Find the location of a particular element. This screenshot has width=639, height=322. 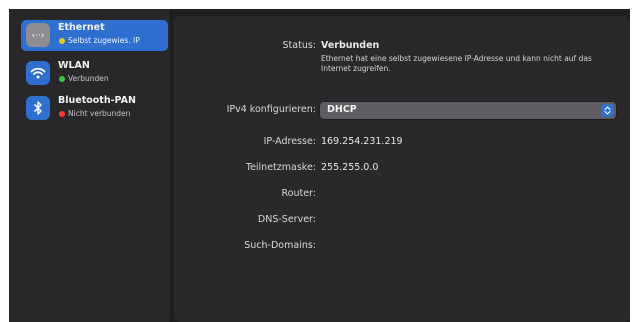

service-name: Ethernet is located at coordinates (81, 27).